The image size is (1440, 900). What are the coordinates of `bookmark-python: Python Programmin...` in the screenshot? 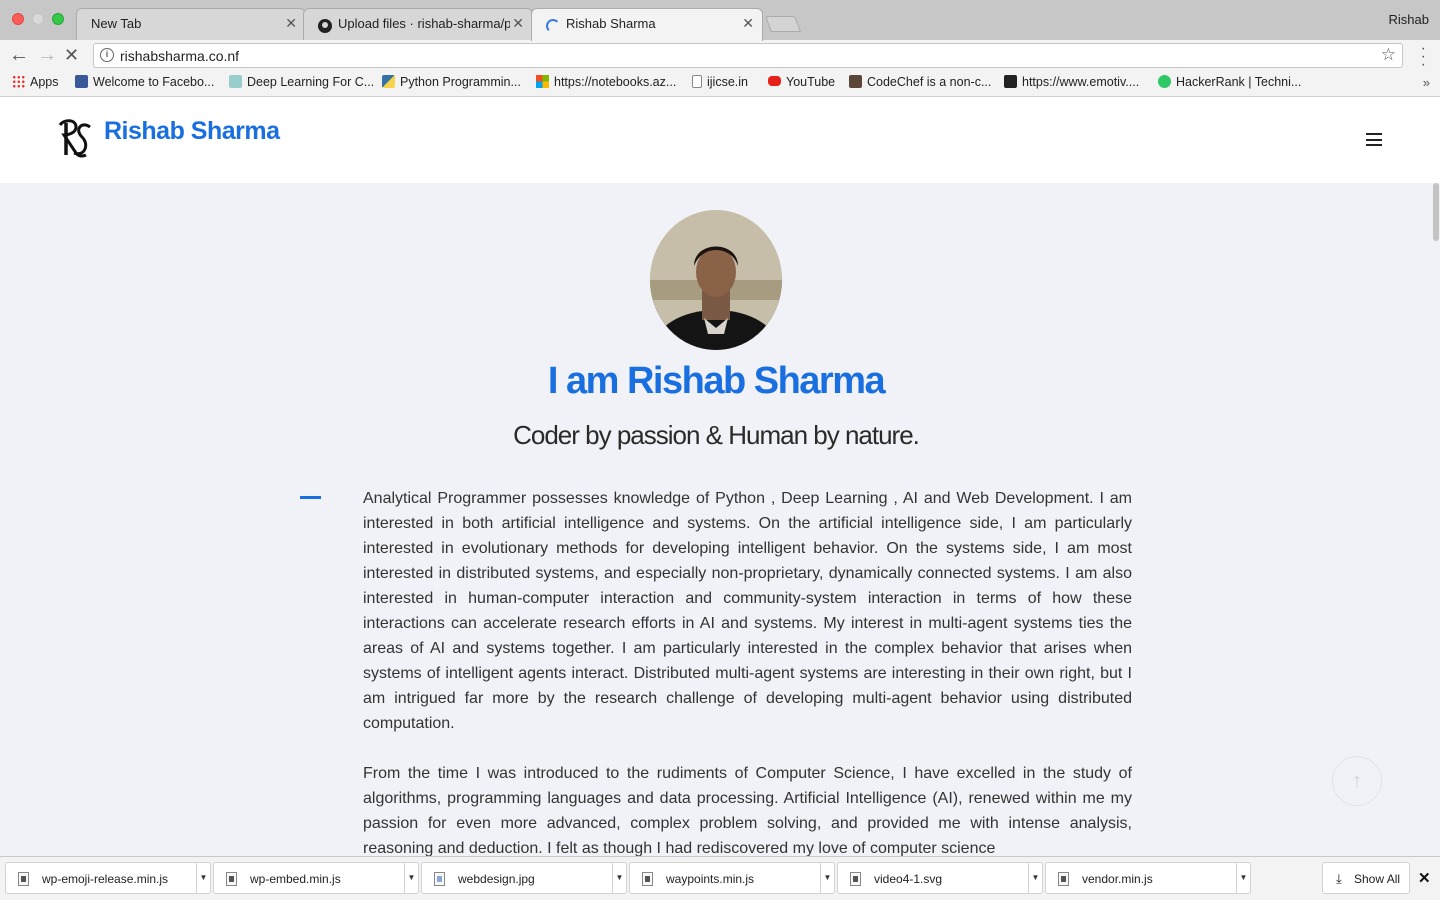 It's located at (451, 82).